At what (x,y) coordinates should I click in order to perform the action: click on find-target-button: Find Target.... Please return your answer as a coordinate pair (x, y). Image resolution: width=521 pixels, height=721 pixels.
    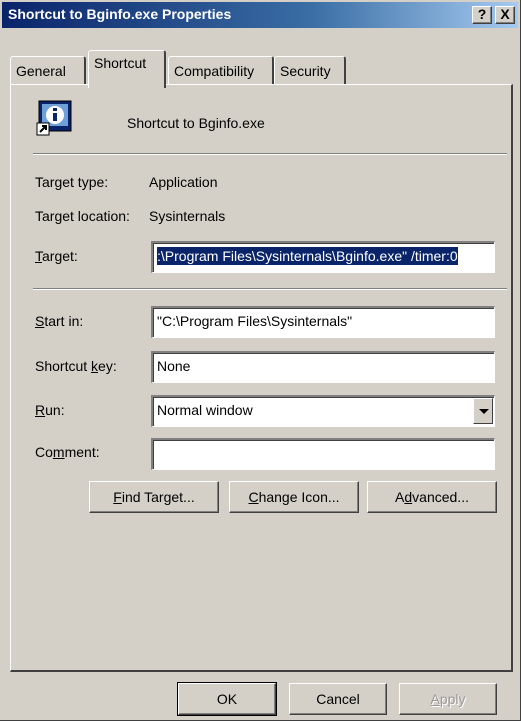
    Looking at the image, I should click on (154, 497).